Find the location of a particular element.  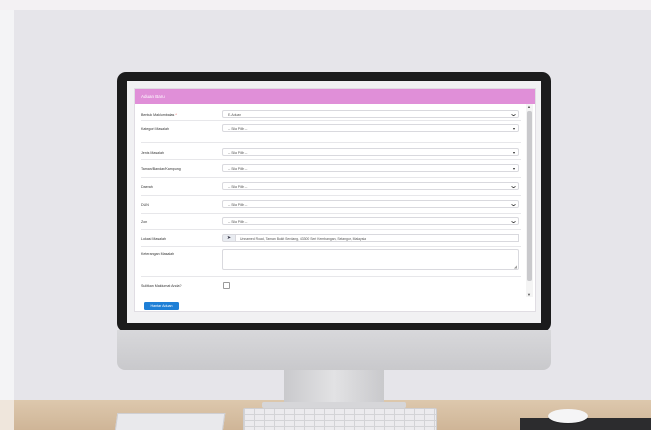

submit-complaint-button: Hantar Aduan is located at coordinates (161, 306).